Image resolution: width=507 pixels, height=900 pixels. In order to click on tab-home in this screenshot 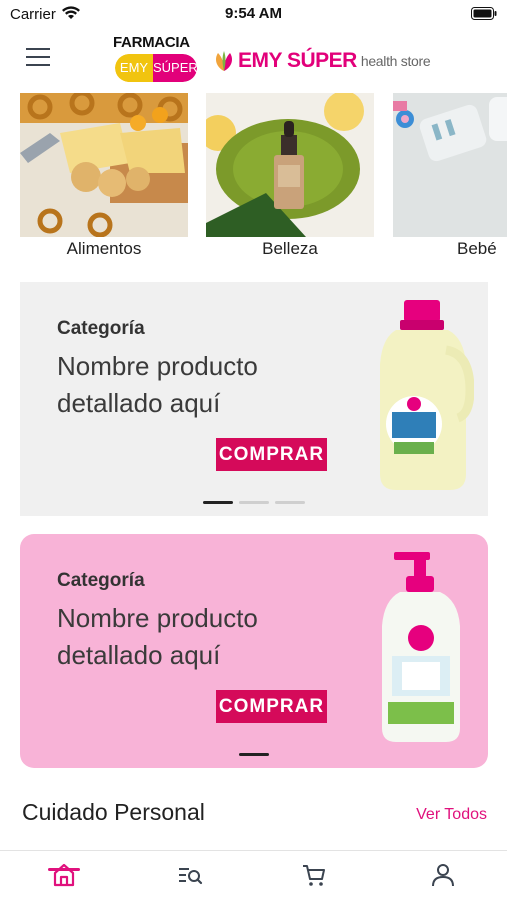, I will do `click(64, 877)`.